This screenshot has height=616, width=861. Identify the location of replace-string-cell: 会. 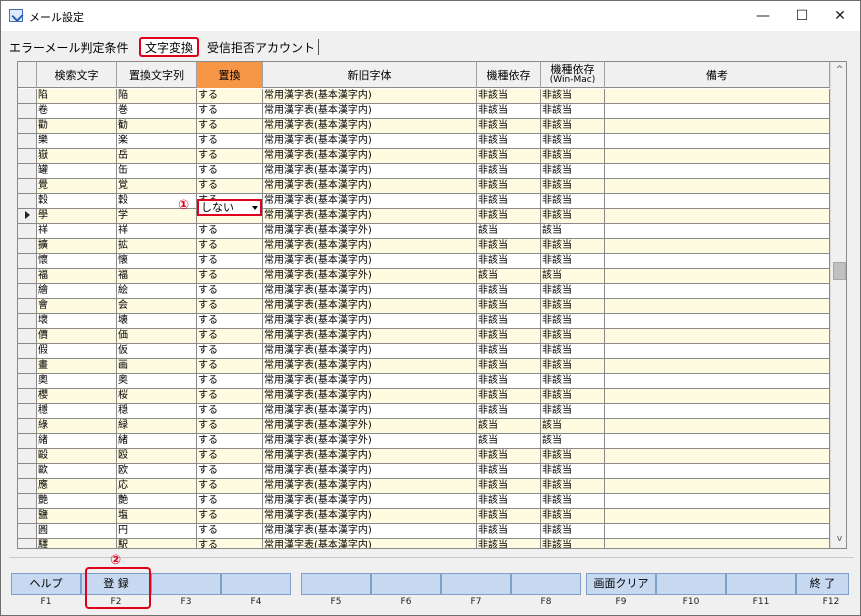
(157, 306).